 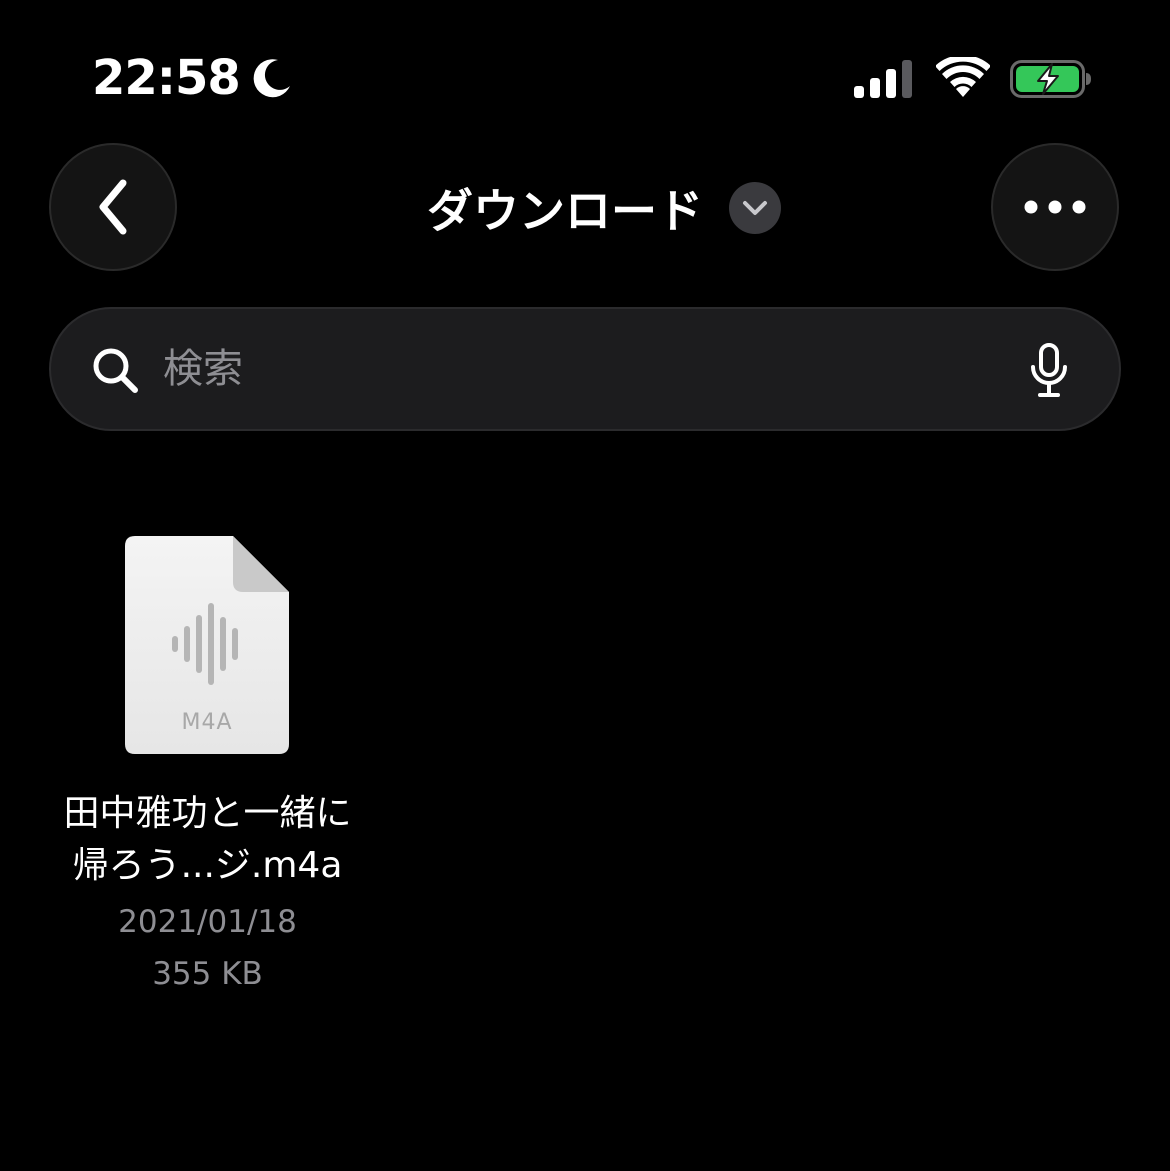 What do you see at coordinates (166, 78) in the screenshot?
I see `status-time: 22:58` at bounding box center [166, 78].